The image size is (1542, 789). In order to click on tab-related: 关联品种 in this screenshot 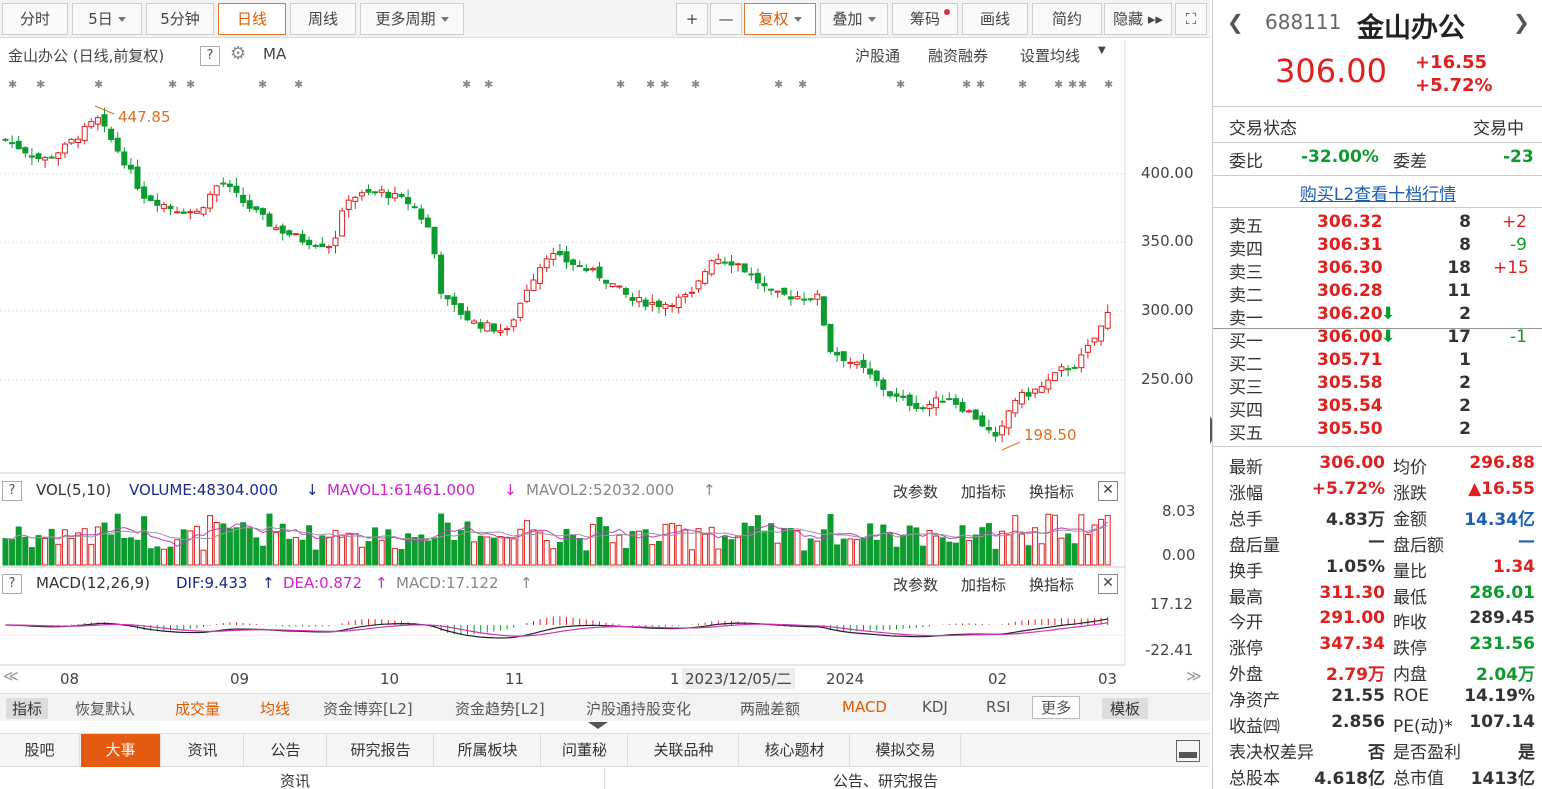, I will do `click(684, 750)`.